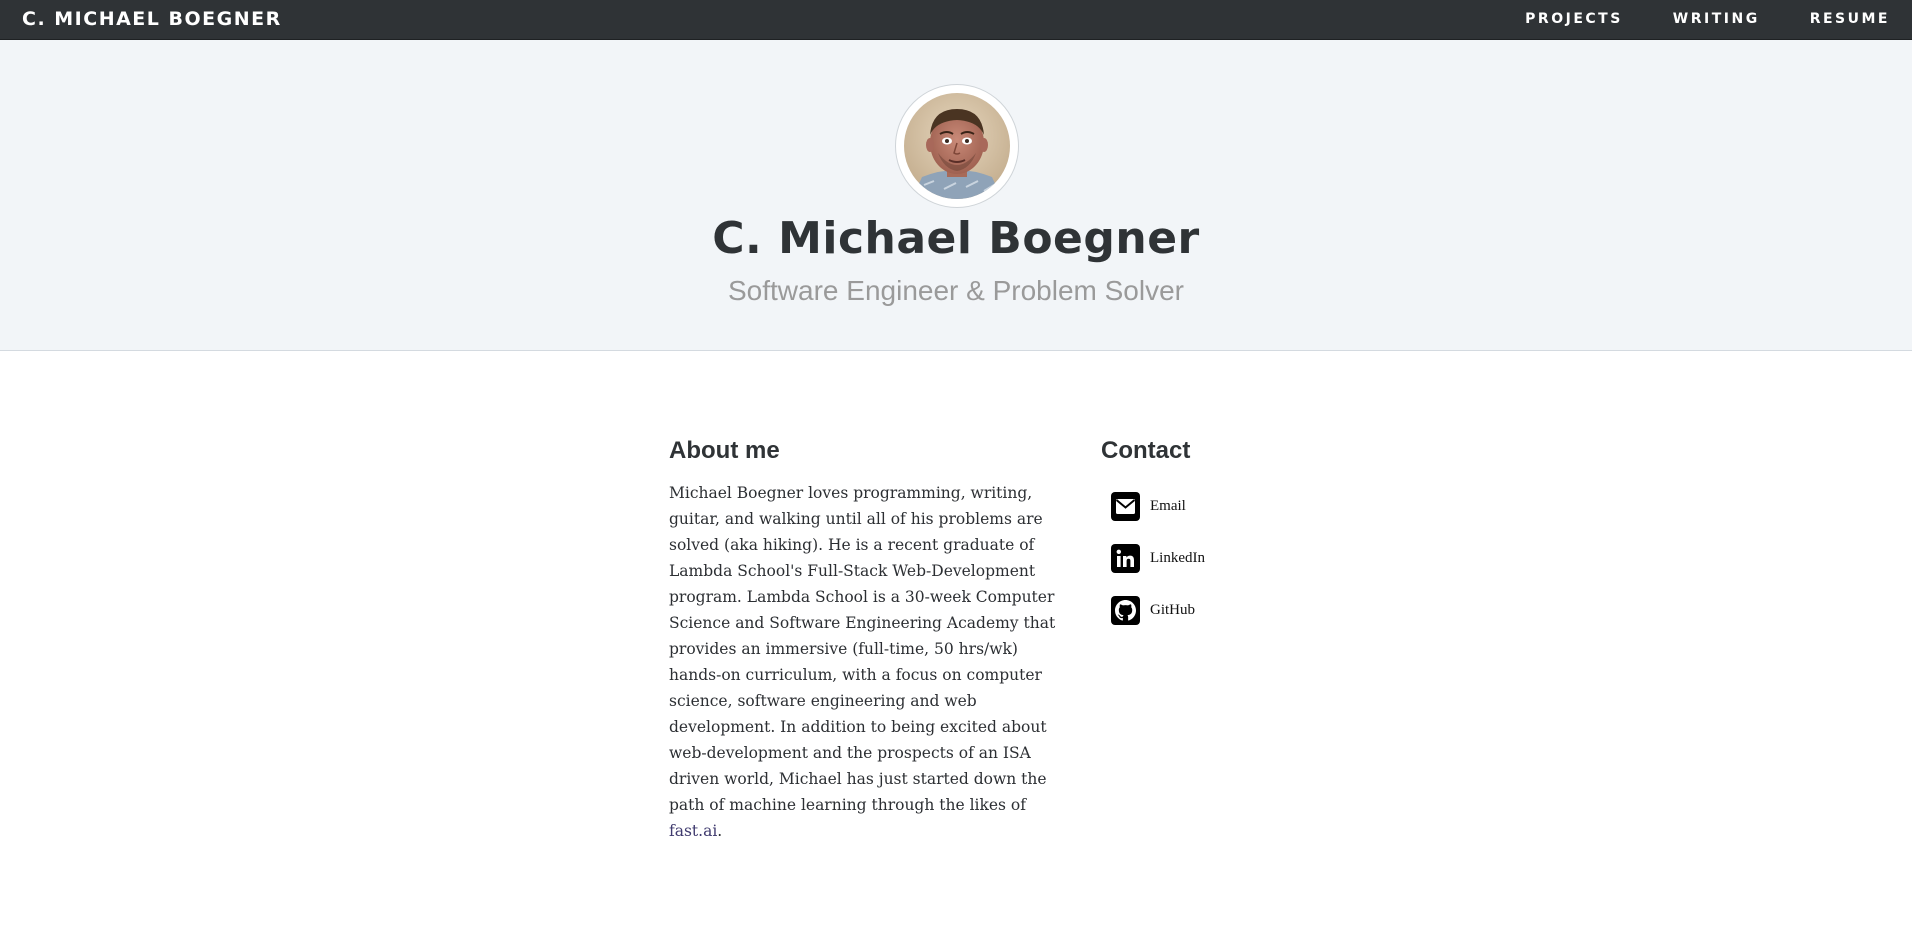 This screenshot has height=927, width=1912. I want to click on contact-list-item: GitHub, so click(1231, 610).